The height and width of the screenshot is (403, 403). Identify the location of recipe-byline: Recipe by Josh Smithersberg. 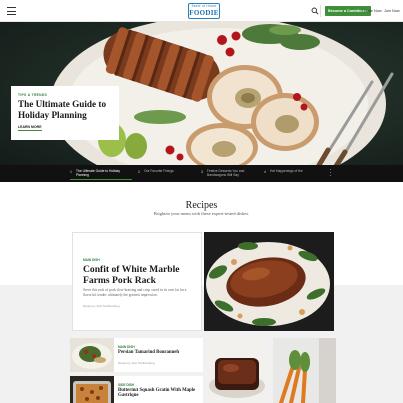
(136, 363).